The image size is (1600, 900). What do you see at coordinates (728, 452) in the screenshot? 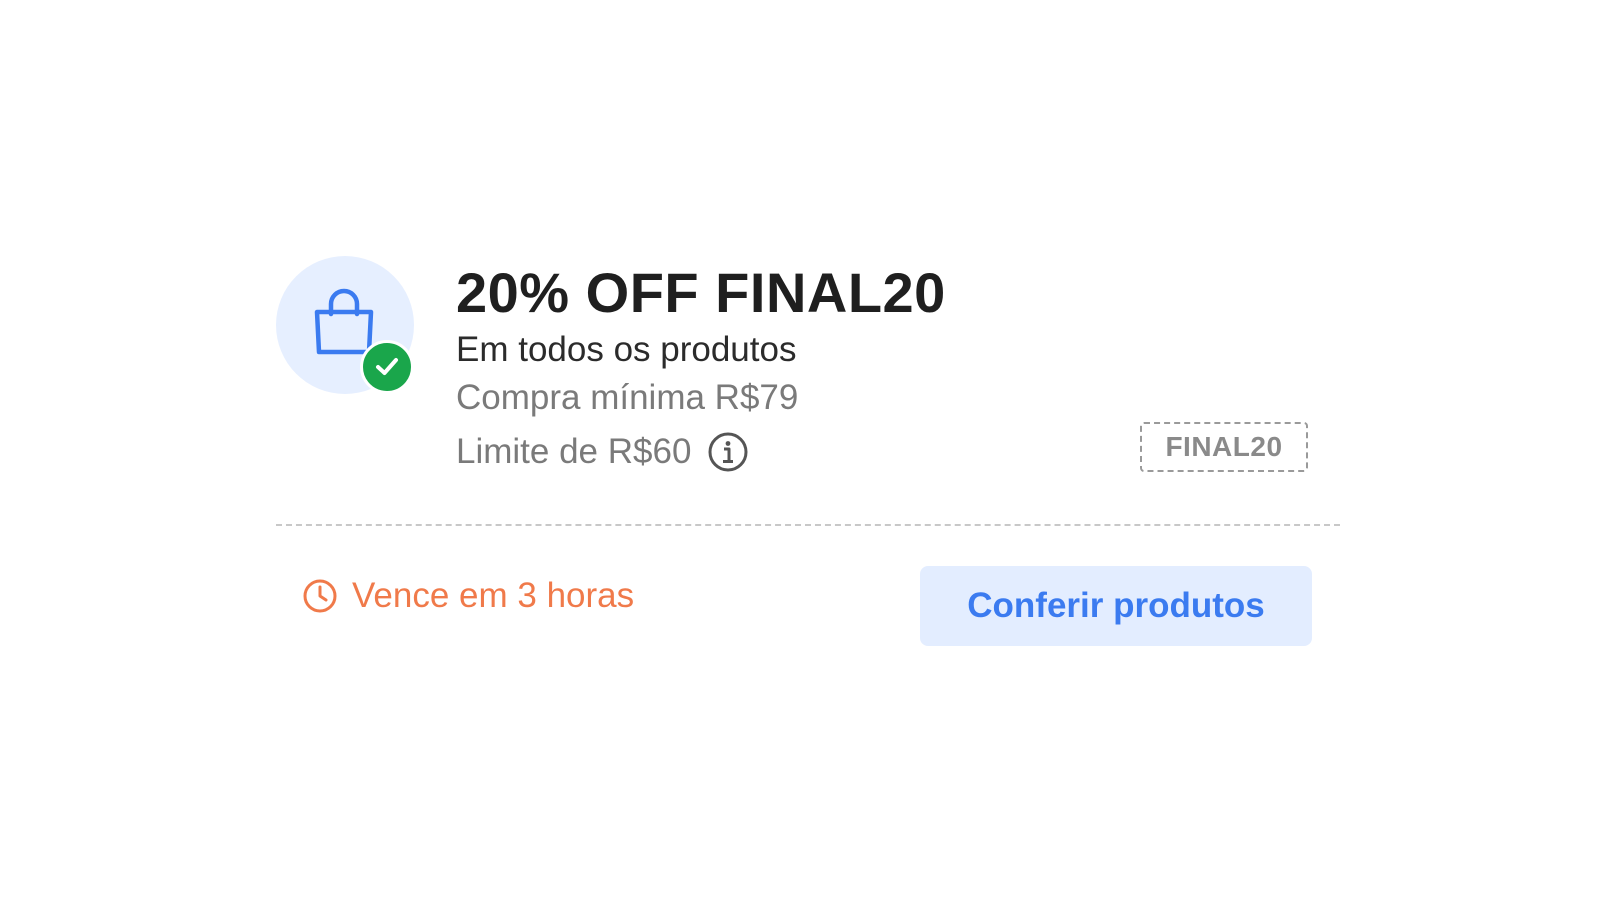
I see `info-icon` at bounding box center [728, 452].